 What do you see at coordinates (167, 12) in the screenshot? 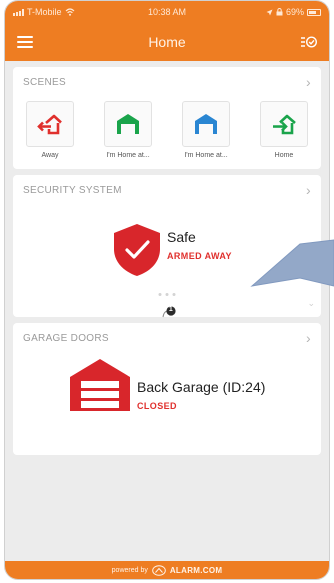
I see `status-bar: T-Mobile 10:38 AM 69%` at bounding box center [167, 12].